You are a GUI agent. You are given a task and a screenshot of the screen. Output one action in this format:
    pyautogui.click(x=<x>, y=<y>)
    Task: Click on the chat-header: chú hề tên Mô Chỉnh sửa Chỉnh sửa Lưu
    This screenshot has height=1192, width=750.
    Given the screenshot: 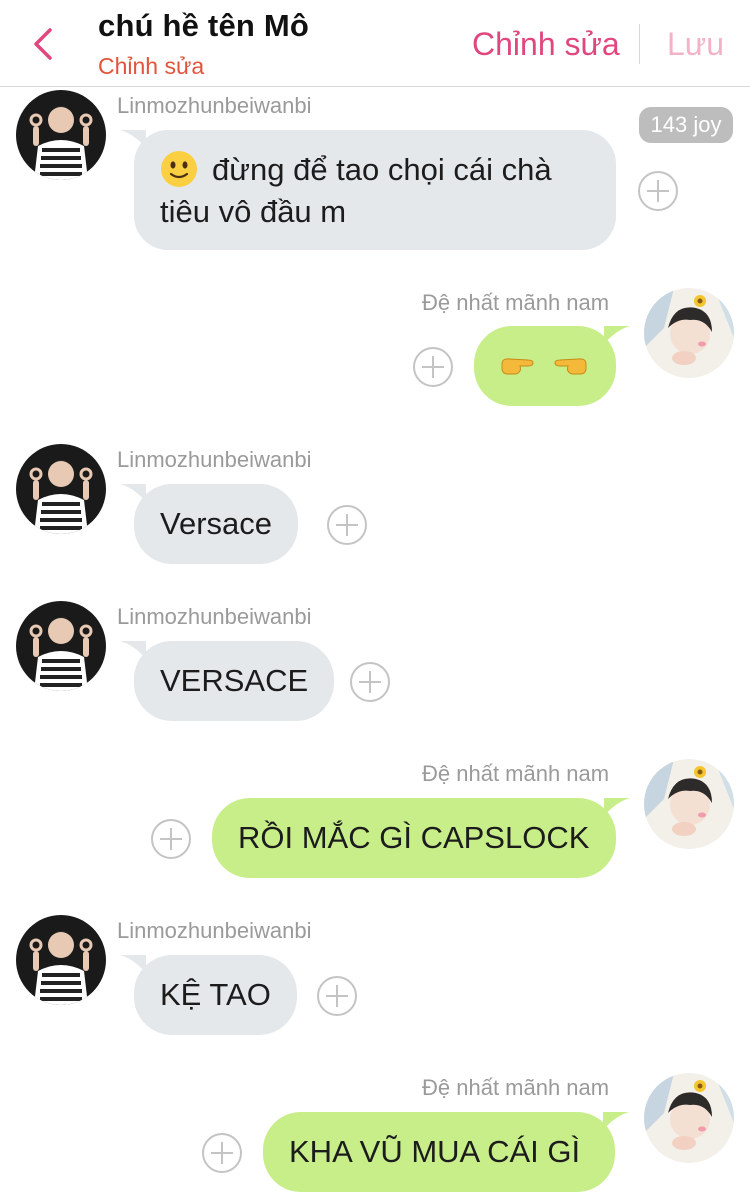 What is the action you would take?
    pyautogui.click(x=375, y=43)
    